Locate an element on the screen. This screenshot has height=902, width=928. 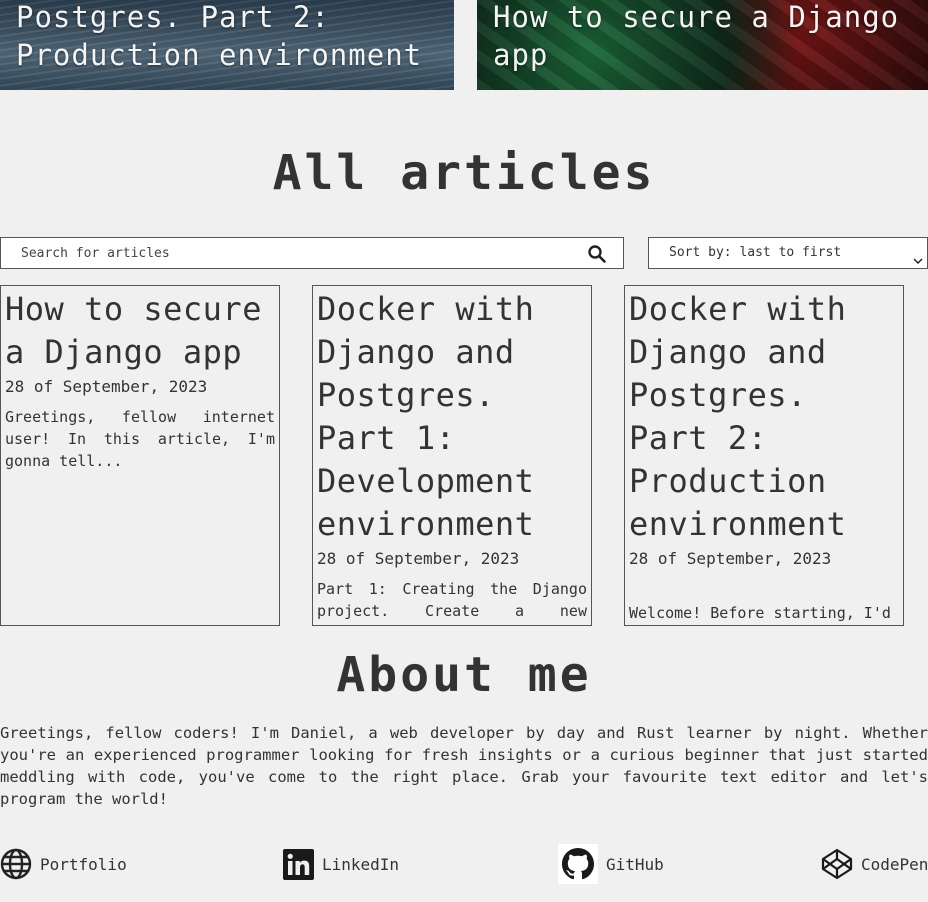
codepen-link: CodePen is located at coordinates (874, 864).